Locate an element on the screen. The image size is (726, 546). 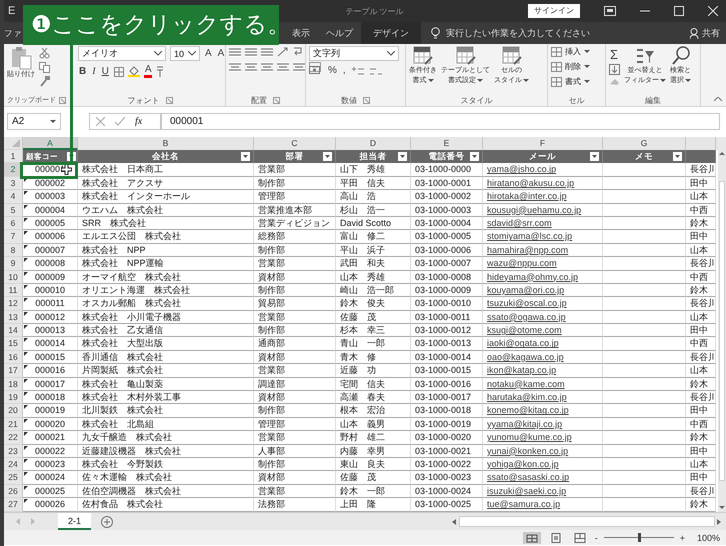
percent-button: % is located at coordinates (332, 71).